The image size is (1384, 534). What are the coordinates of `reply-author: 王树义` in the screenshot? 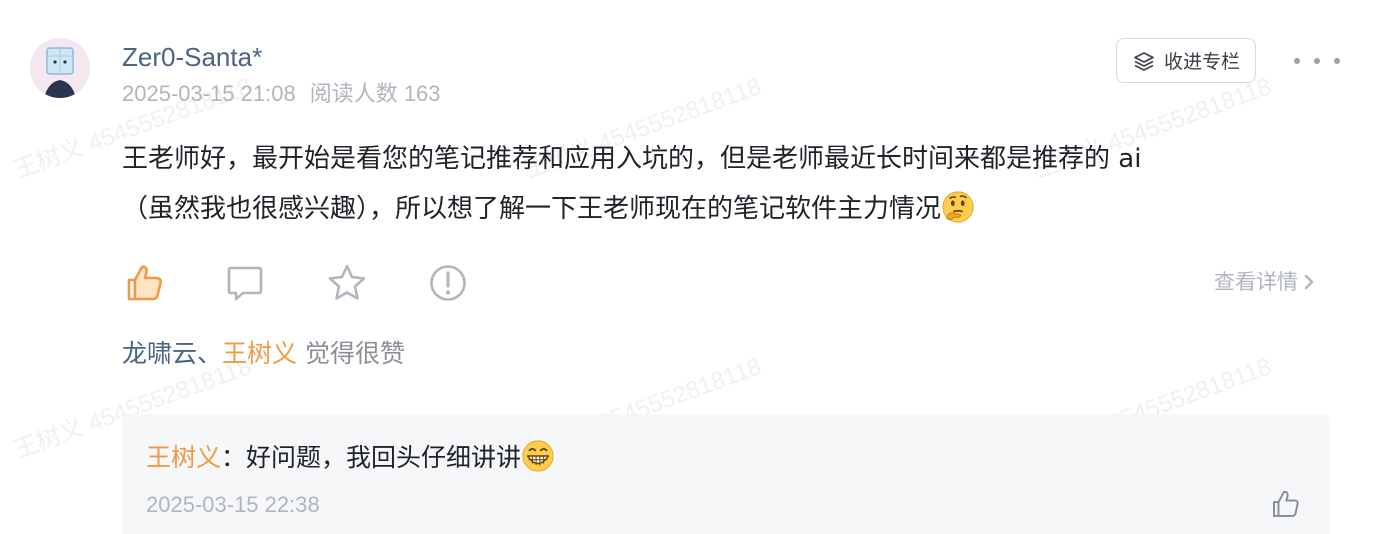 It's located at (183, 457).